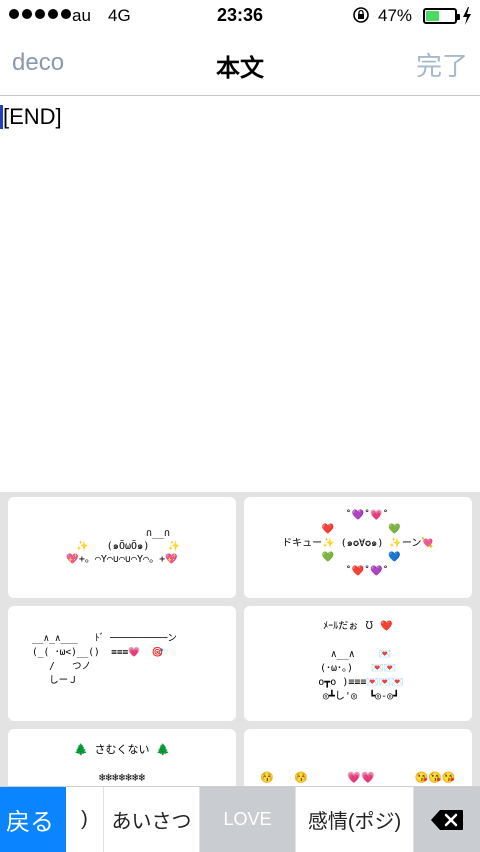  I want to click on kaomoji-card-2: ˚💜˚💗˚ ❤️ 💚 ドキュー✨ (๑✪∀✪๑) ✨ーン💘 💚 💙 ˚❤️˚💜˚, so click(358, 547).